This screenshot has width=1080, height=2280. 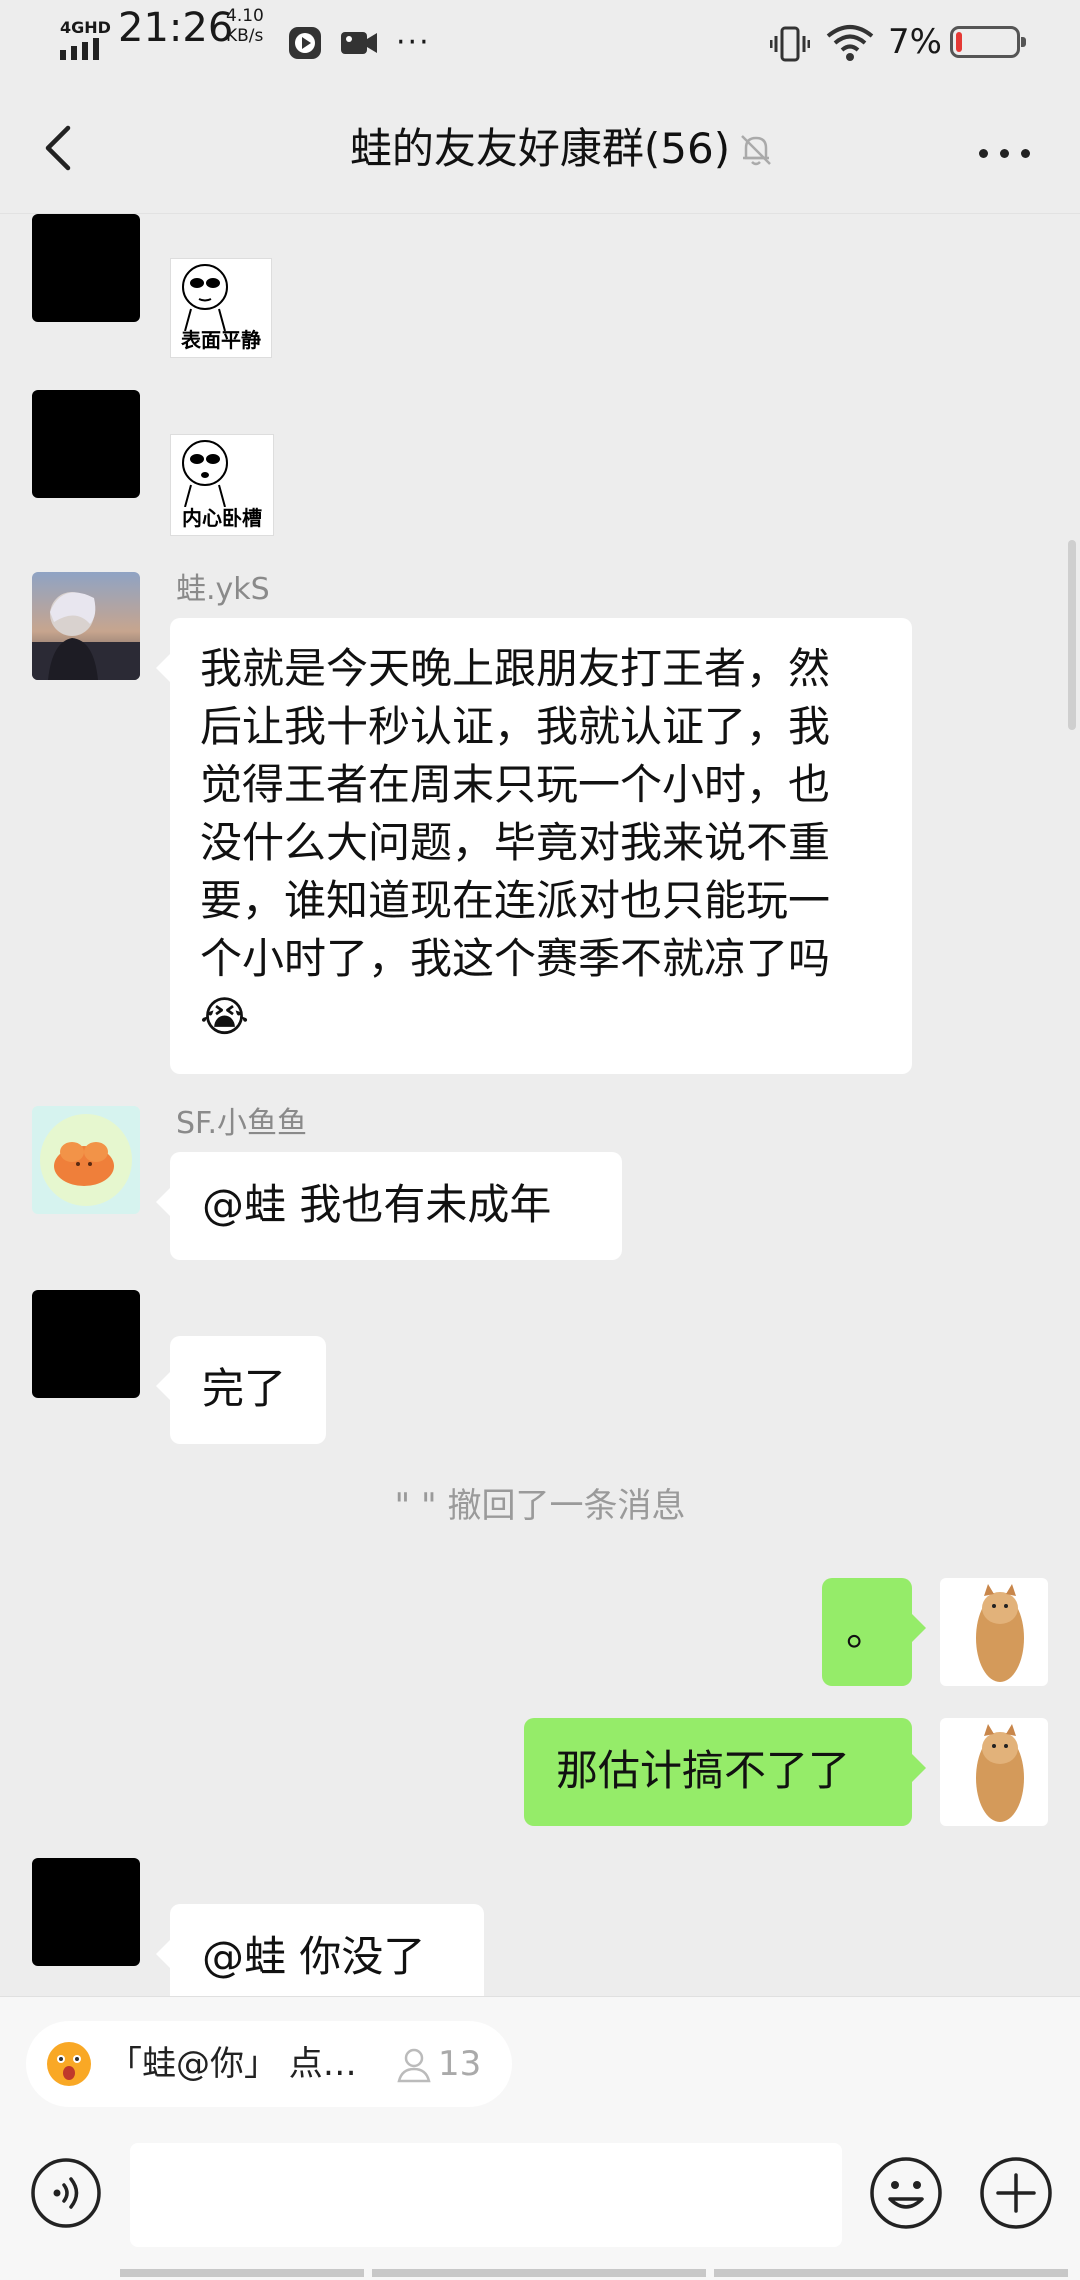 I want to click on text-message: @蛙 我也有未成年, so click(x=389, y=1206).